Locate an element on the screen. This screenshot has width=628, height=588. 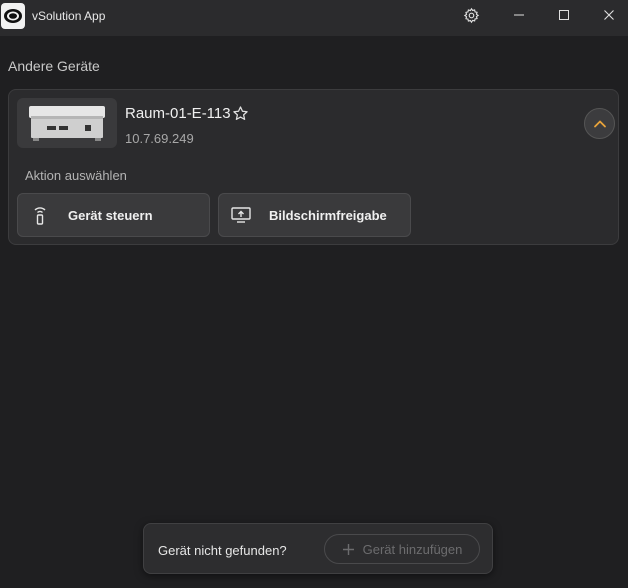
toast-message: Gerät nicht gefunden? is located at coordinates (222, 550).